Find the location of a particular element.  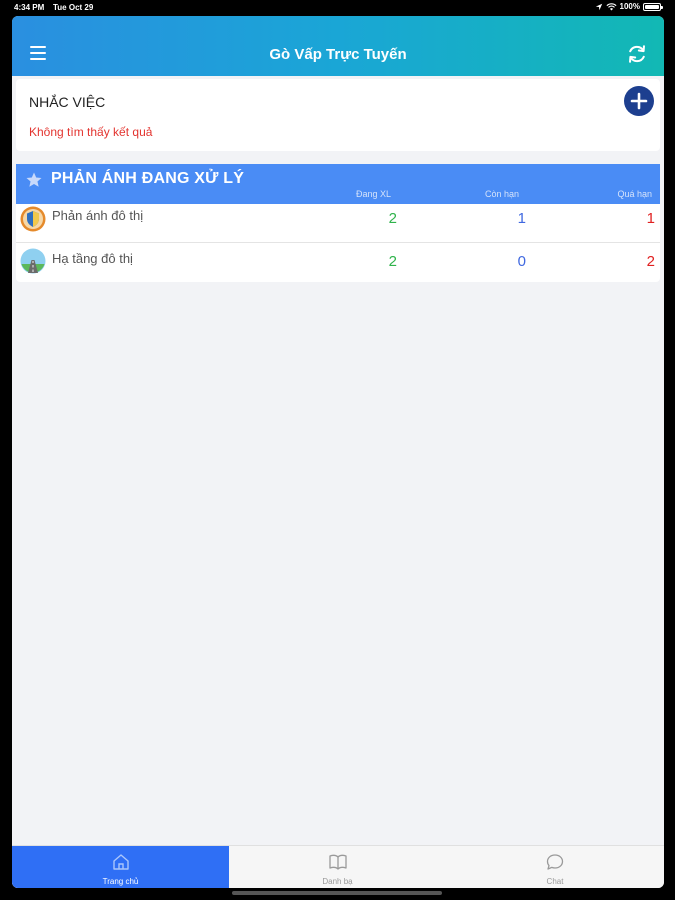

plus-icon is located at coordinates (639, 101).